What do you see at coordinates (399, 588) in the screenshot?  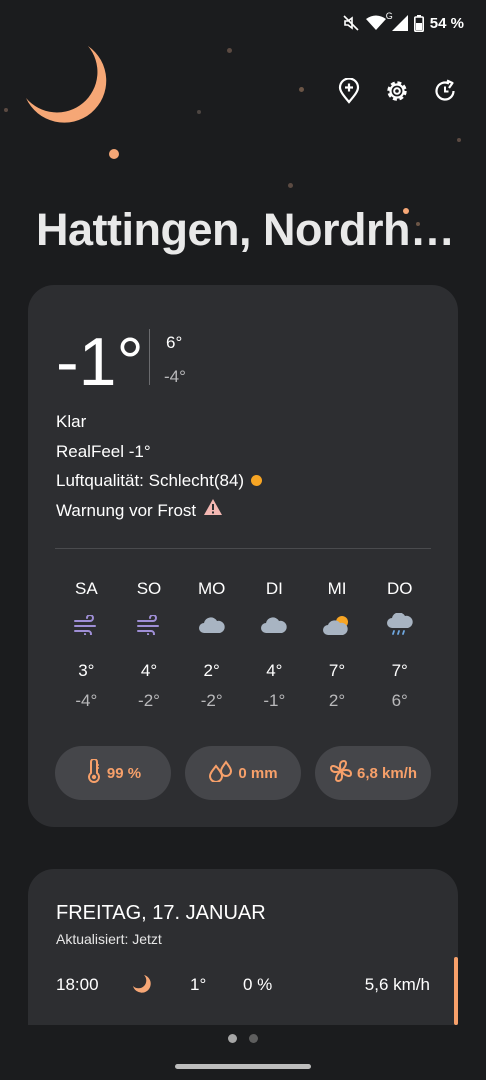 I see `day-name: DO` at bounding box center [399, 588].